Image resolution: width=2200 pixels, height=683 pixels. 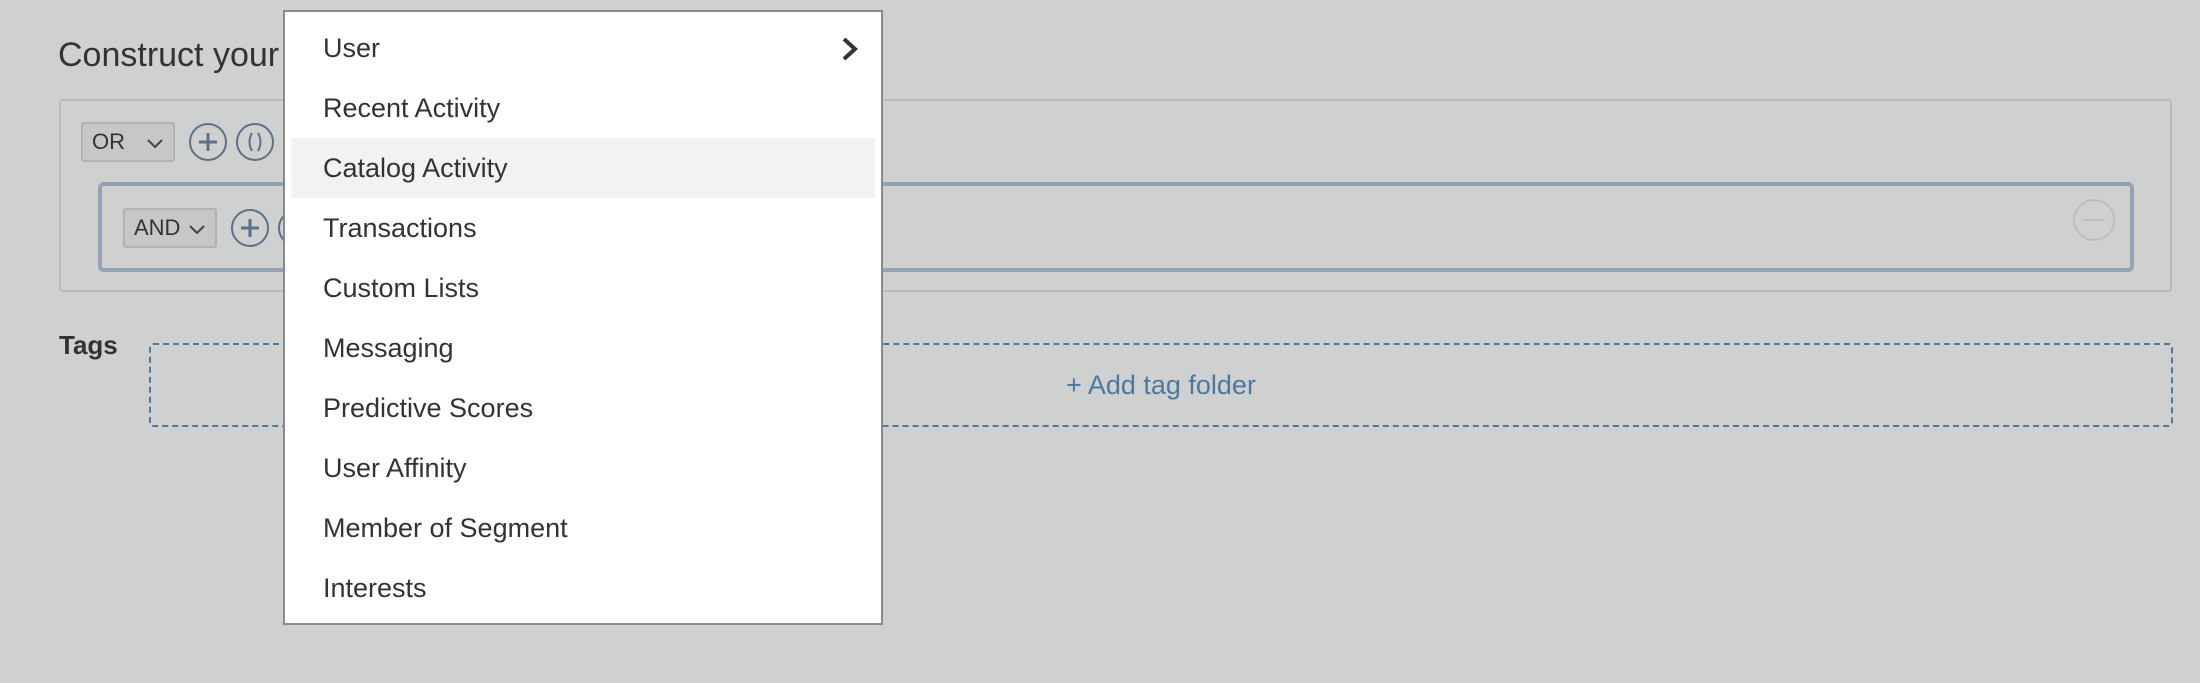 What do you see at coordinates (88, 345) in the screenshot?
I see `tags-label: Tags` at bounding box center [88, 345].